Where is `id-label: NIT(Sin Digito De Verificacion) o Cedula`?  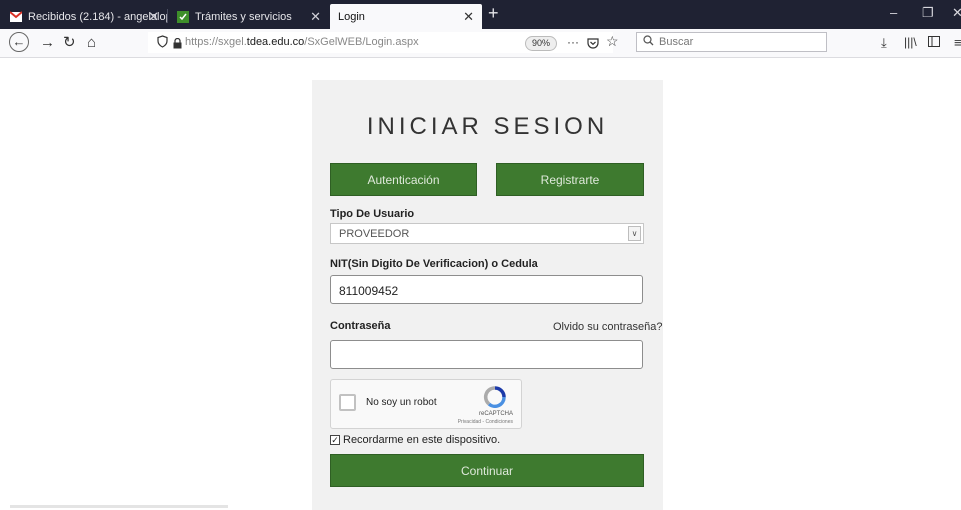
id-label: NIT(Sin Digito De Verificacion) o Cedula is located at coordinates (434, 264).